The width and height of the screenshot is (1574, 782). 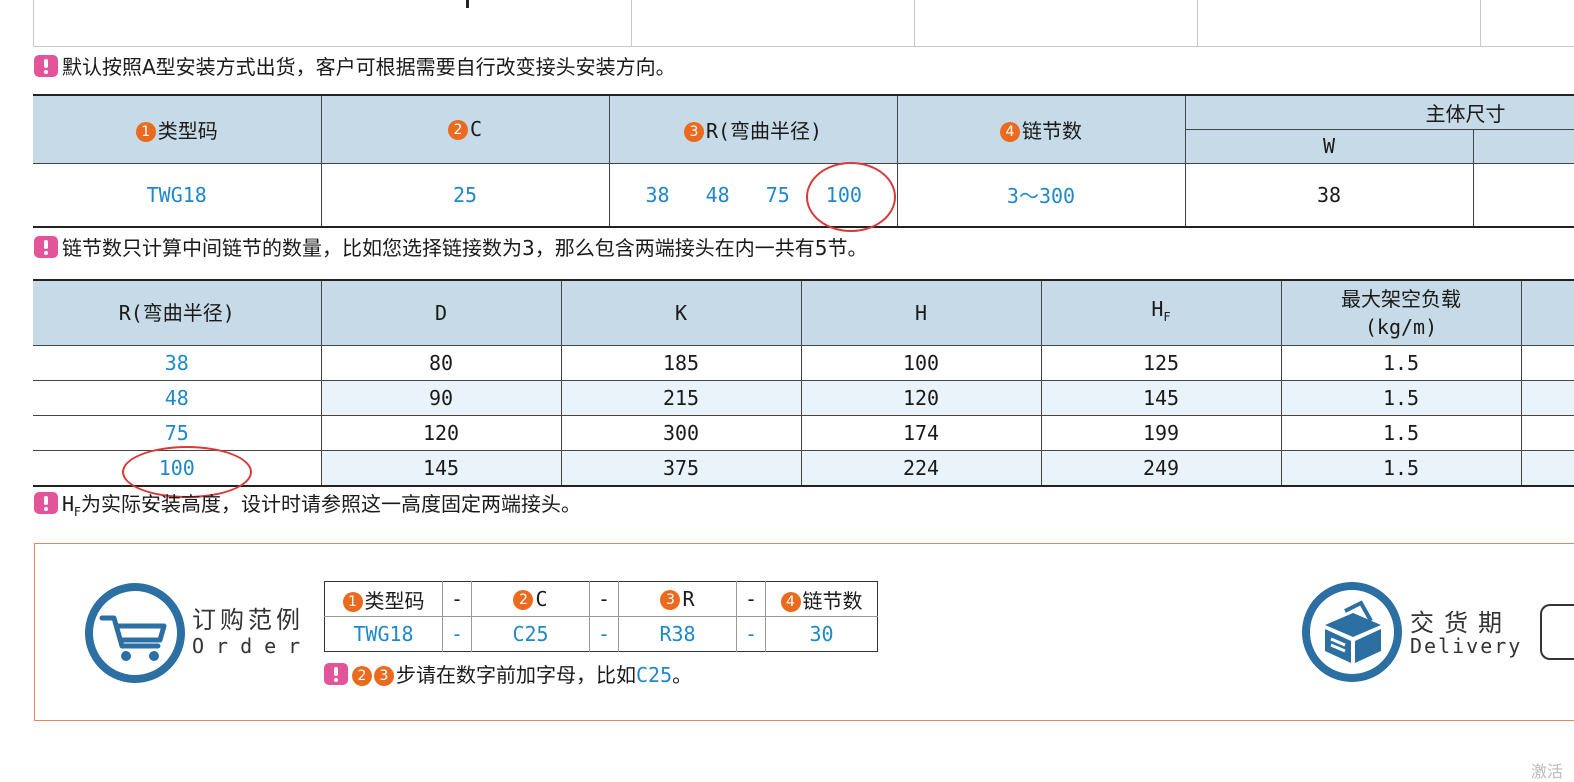 What do you see at coordinates (921, 363) in the screenshot?
I see `dim-h: 100` at bounding box center [921, 363].